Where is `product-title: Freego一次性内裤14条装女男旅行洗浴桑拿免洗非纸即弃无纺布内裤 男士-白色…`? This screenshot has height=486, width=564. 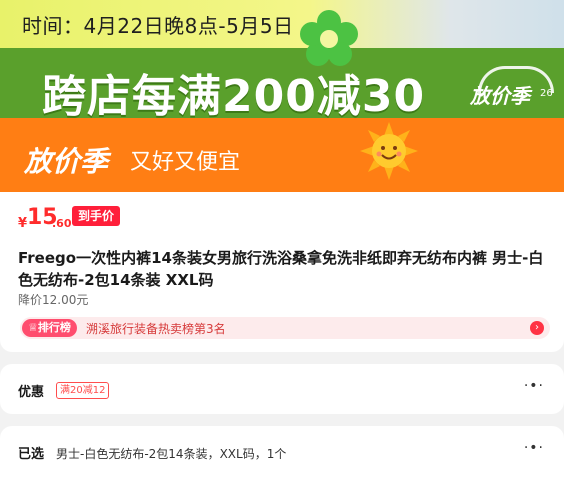 product-title: Freego一次性内裤14条装女男旅行洗浴桑拿免洗非纸即弃无纺布内裤 男士-白色… is located at coordinates (285, 269).